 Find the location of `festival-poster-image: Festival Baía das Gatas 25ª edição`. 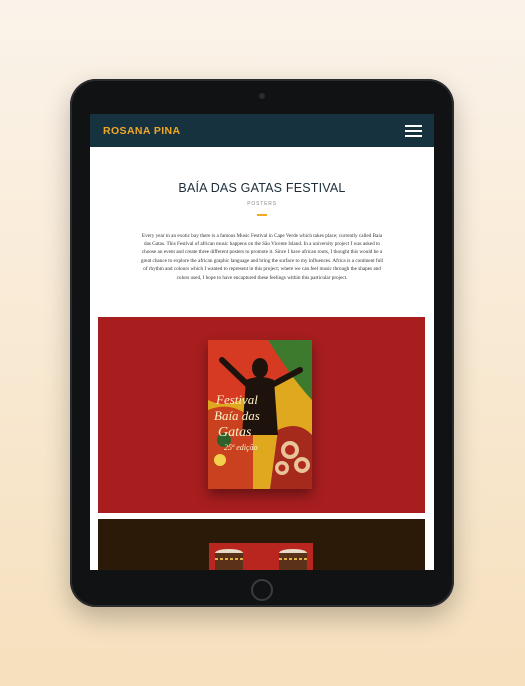

festival-poster-image: Festival Baía das Gatas 25ª edição is located at coordinates (260, 414).